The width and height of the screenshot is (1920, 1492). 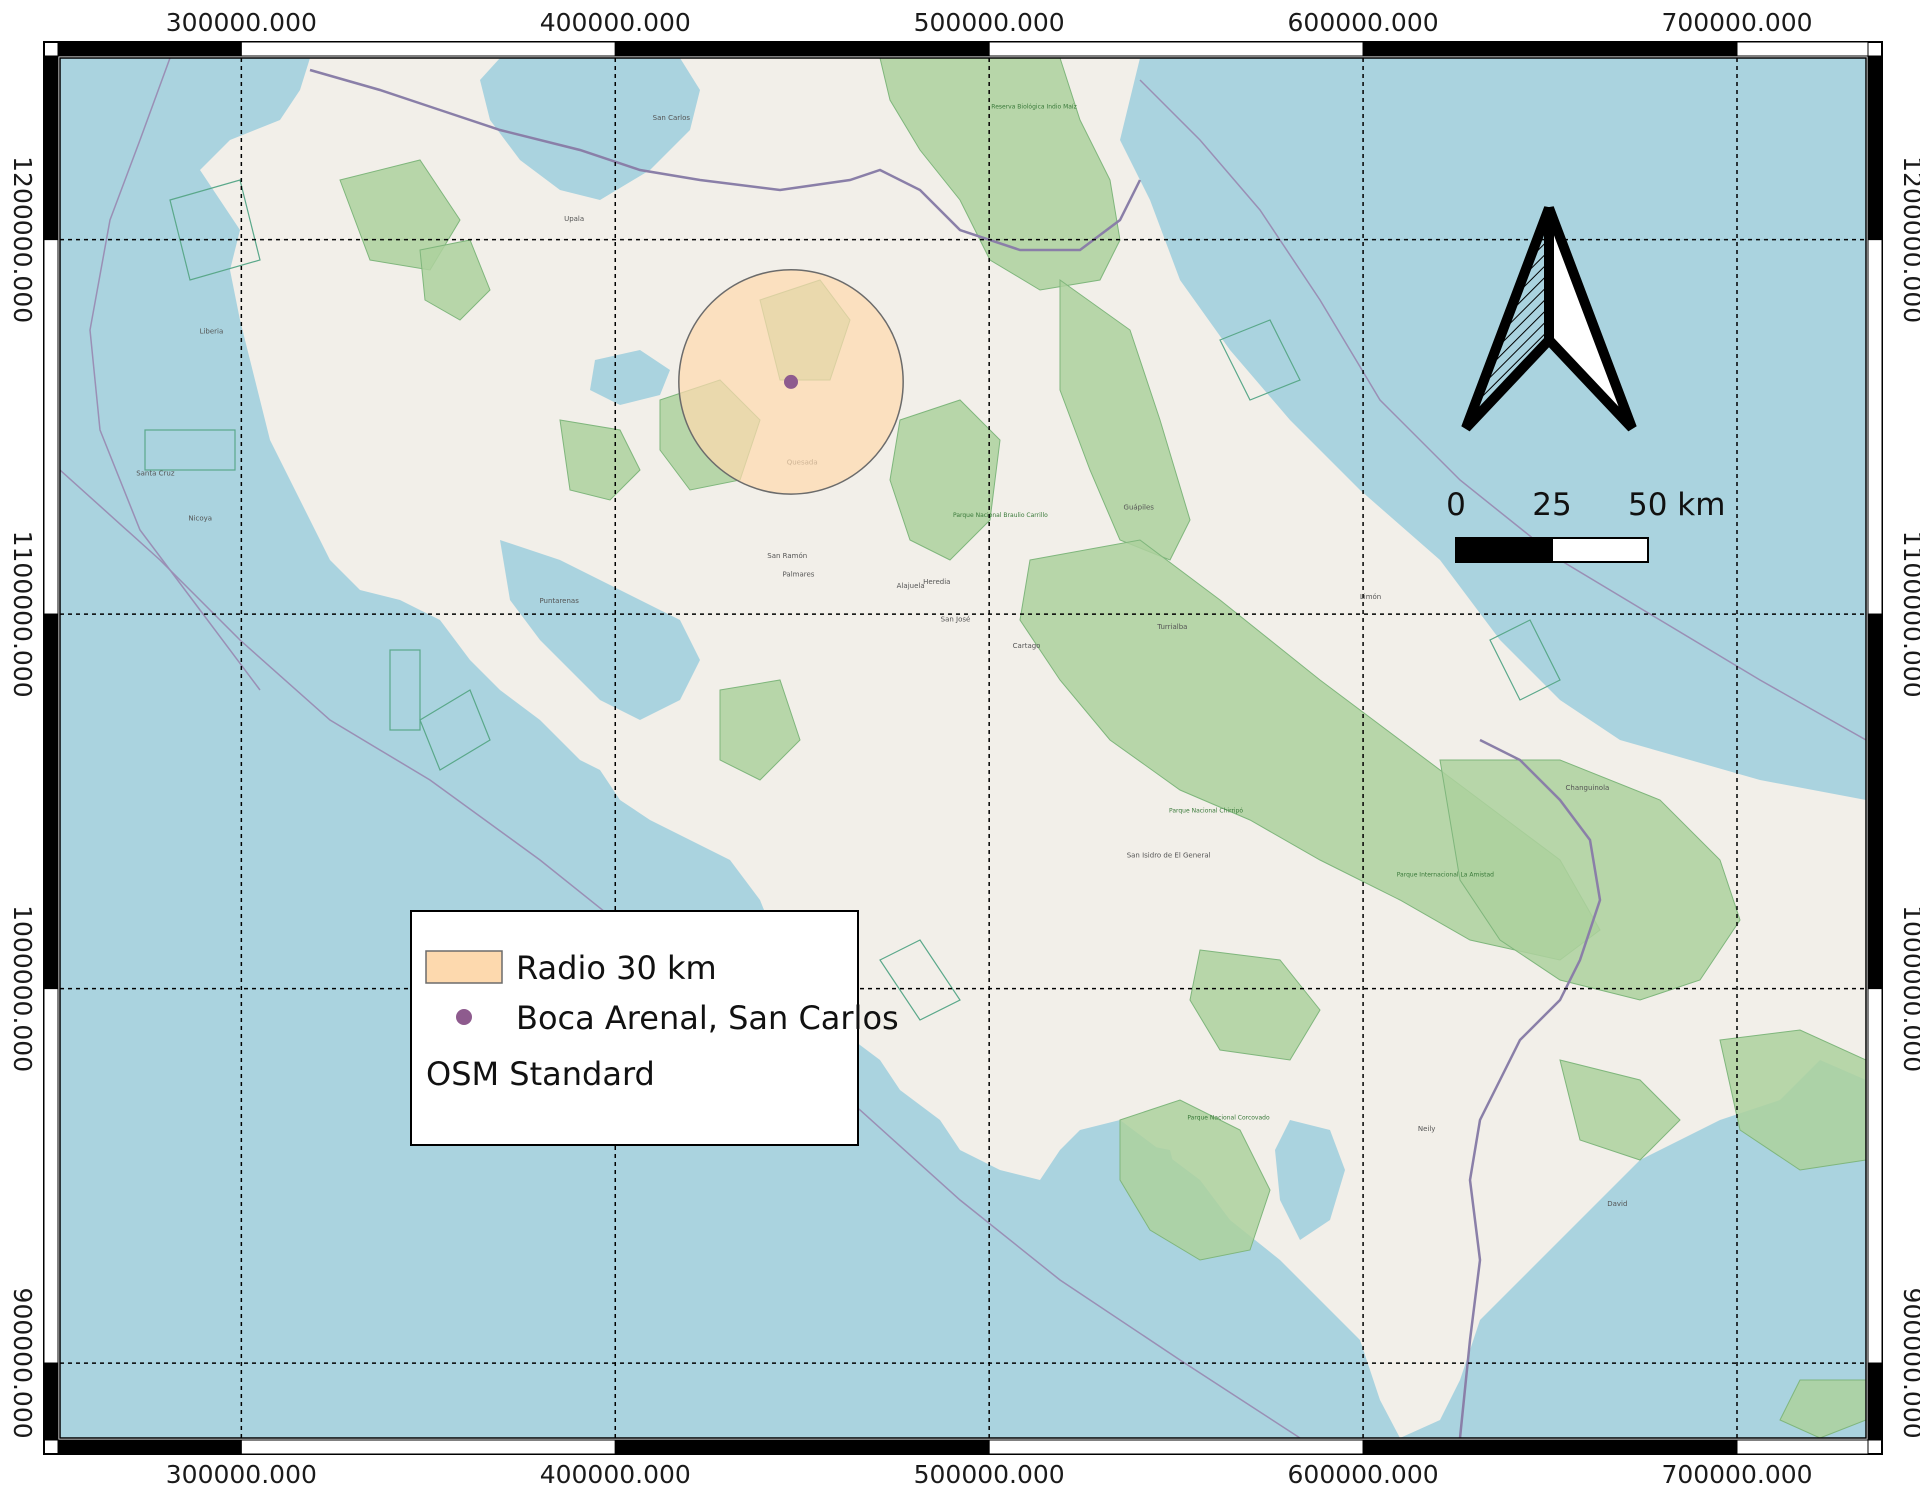 I want to click on place-label-13: Turrialba, so click(x=1171, y=627).